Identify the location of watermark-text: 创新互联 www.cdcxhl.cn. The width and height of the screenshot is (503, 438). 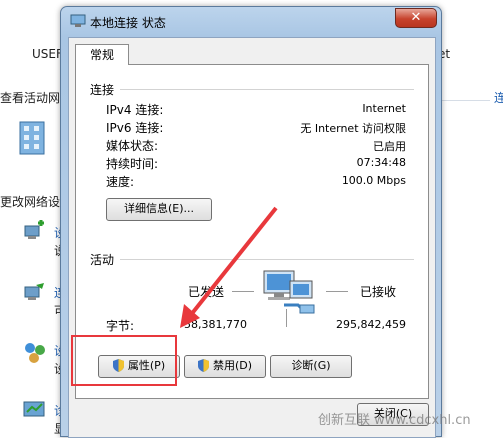
(394, 420).